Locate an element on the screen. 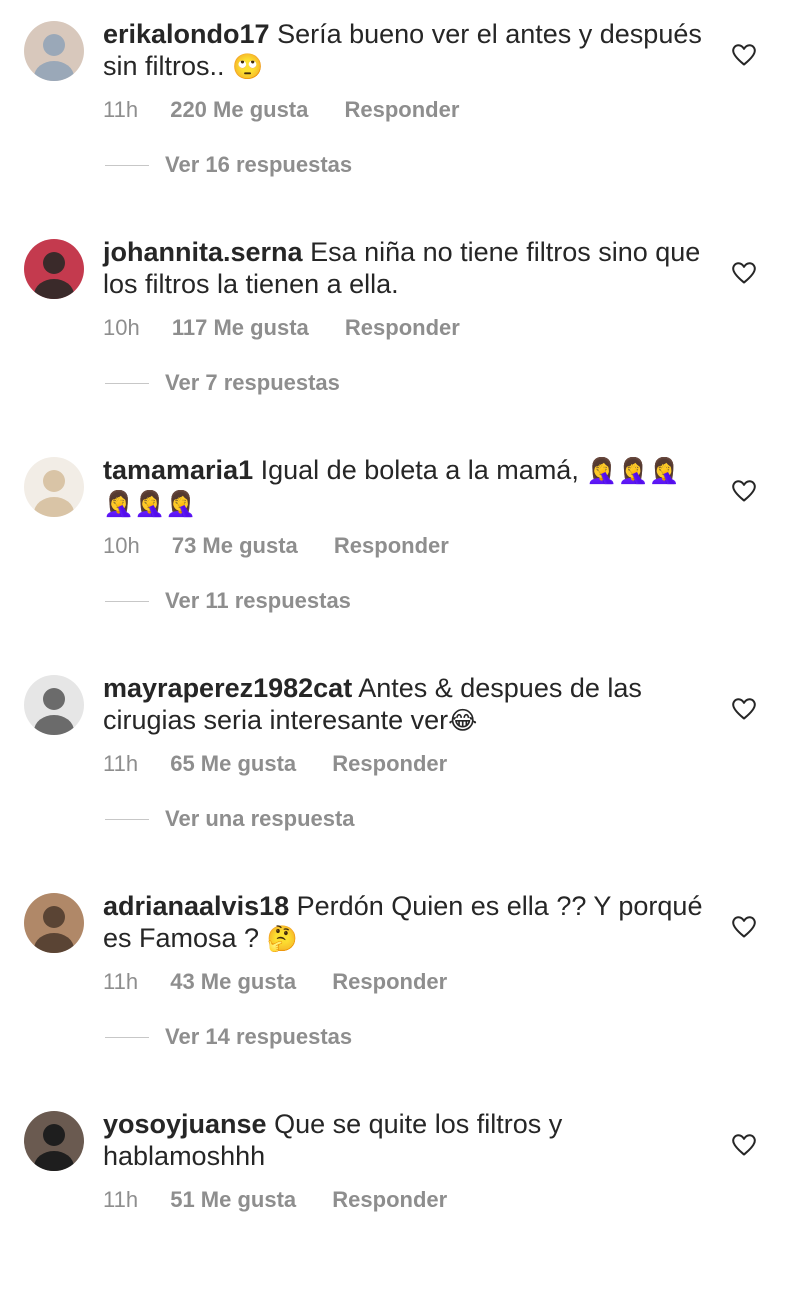 The width and height of the screenshot is (800, 1308). comment-username: tamamaria1 is located at coordinates (178, 470).